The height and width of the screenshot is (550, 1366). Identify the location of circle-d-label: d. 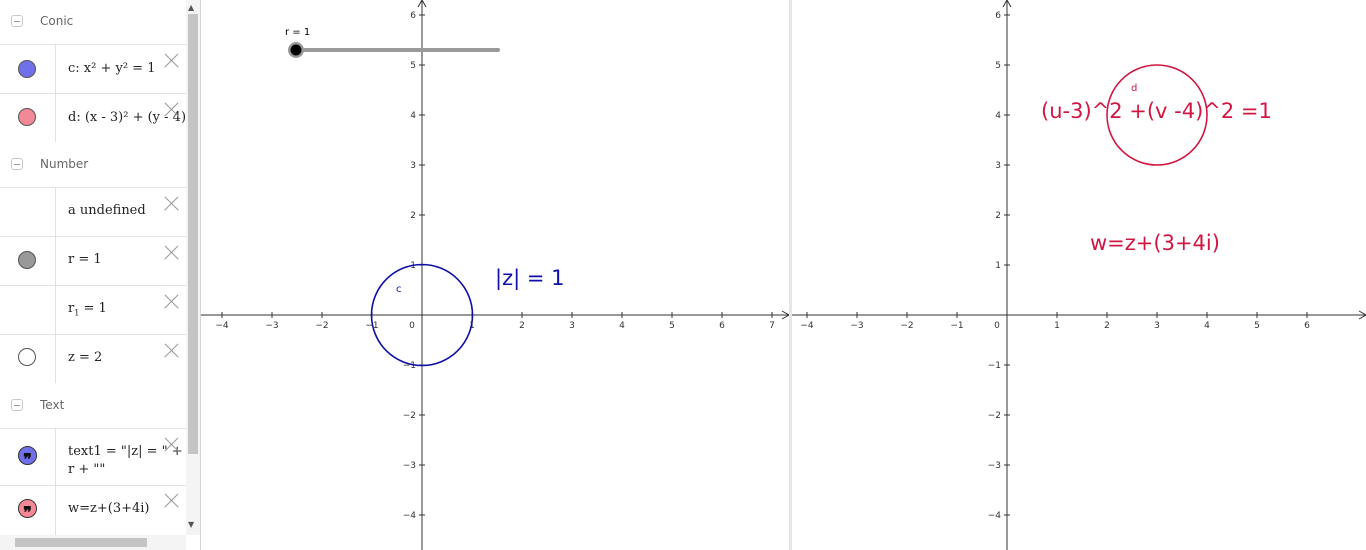
(1134, 88).